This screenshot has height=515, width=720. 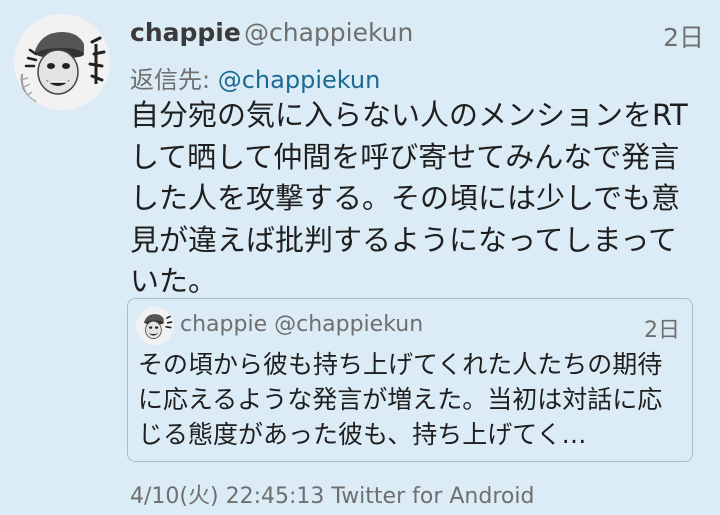 I want to click on reply-to-line: 返信先: @chappiekun, so click(x=255, y=77).